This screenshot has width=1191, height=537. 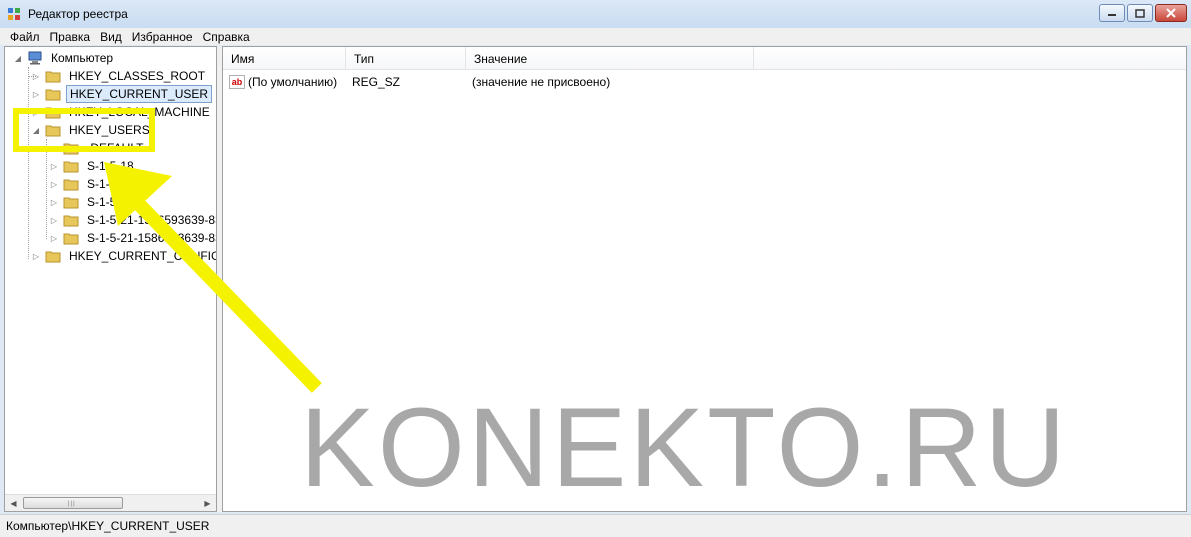 I want to click on menu-edit: Правка, so click(x=71, y=37).